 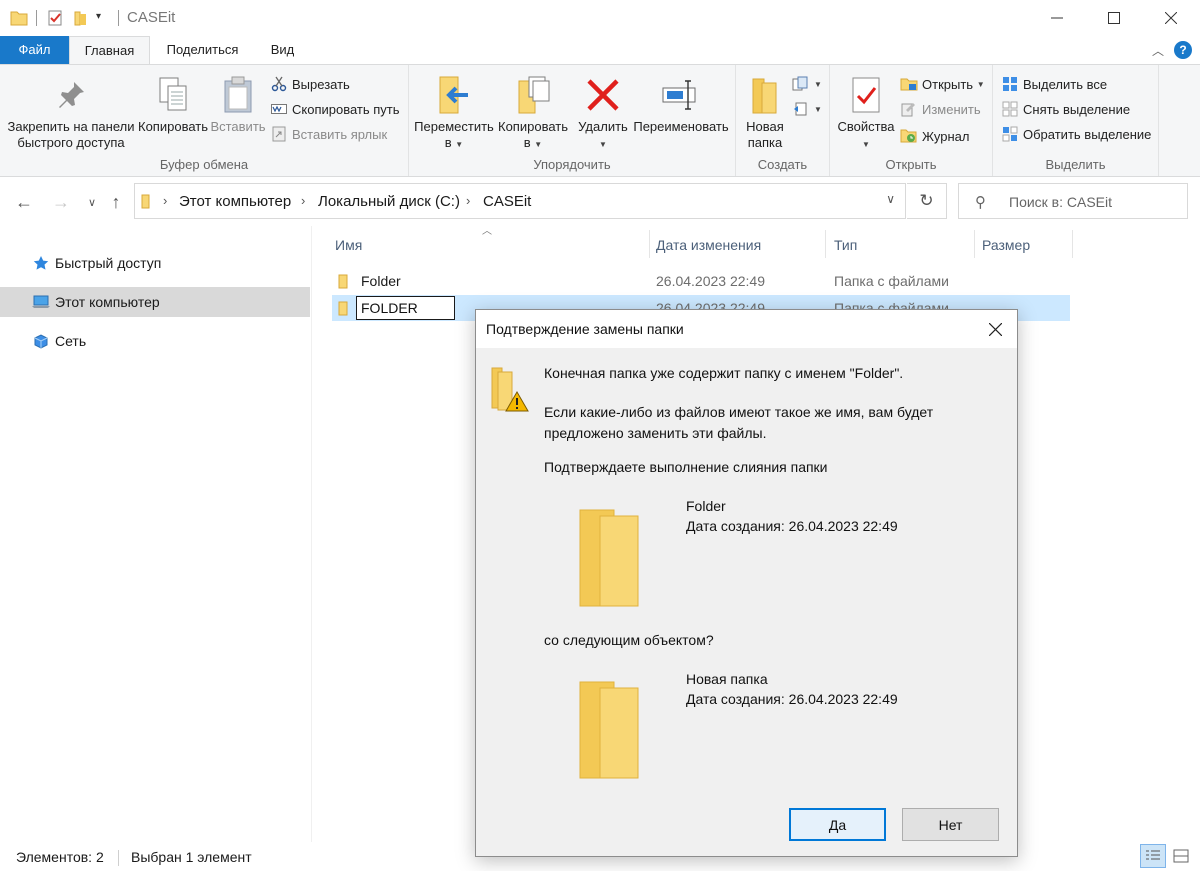 What do you see at coordinates (1025, 245) in the screenshot?
I see `column-header-size: Размер` at bounding box center [1025, 245].